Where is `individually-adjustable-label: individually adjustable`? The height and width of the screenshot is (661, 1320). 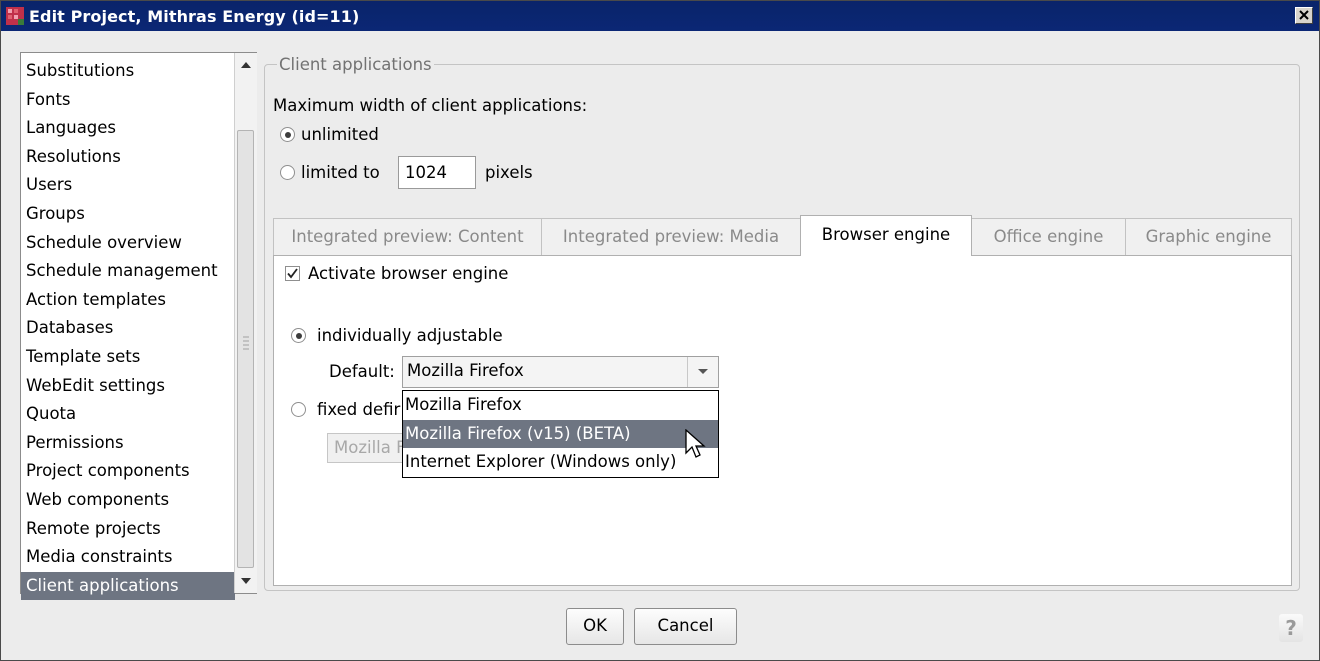
individually-adjustable-label: individually adjustable is located at coordinates (410, 335).